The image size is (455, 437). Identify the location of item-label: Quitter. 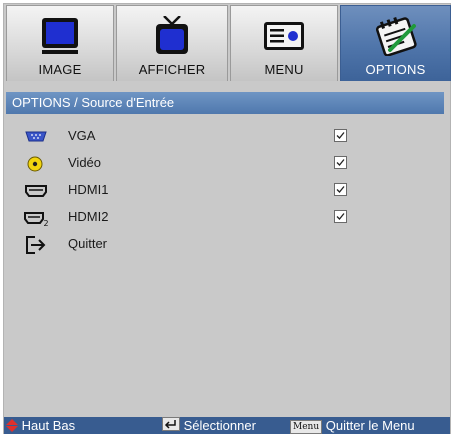
(88, 243).